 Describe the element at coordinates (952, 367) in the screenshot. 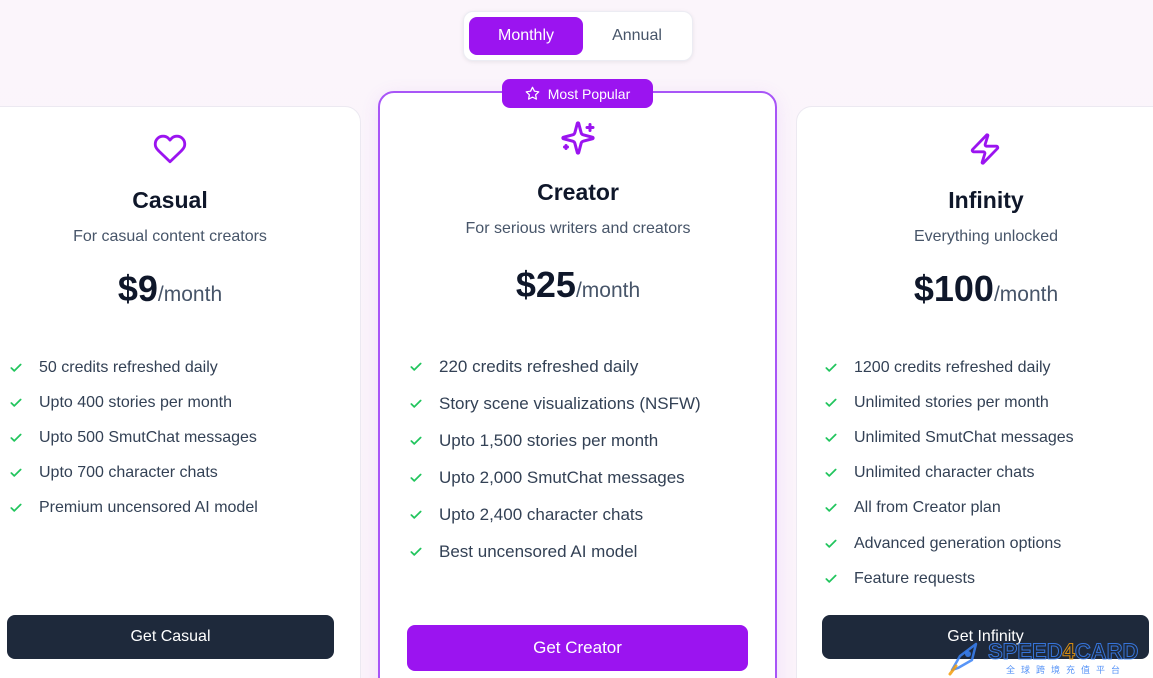

I see `feature-text: 1200 credits refreshed daily` at that location.